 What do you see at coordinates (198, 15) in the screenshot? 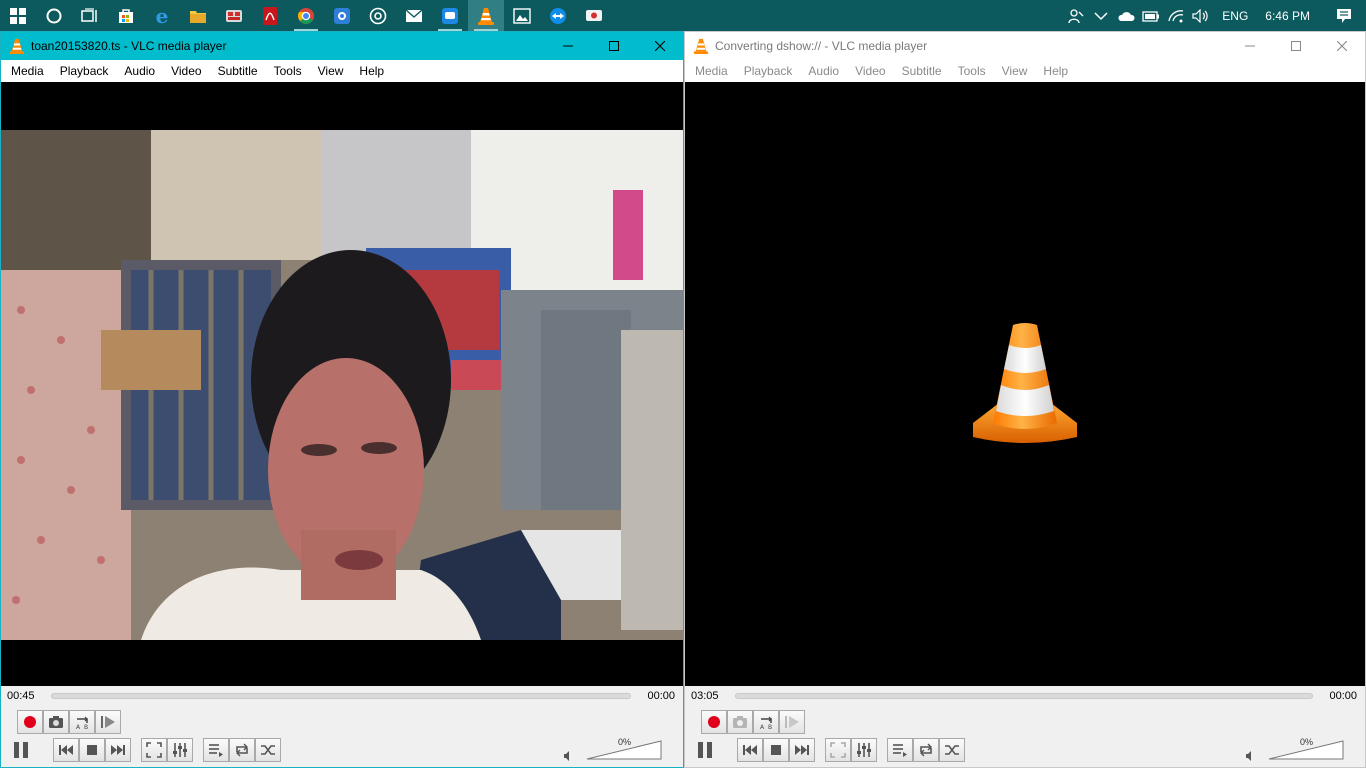
I see `file-explorer-button` at bounding box center [198, 15].